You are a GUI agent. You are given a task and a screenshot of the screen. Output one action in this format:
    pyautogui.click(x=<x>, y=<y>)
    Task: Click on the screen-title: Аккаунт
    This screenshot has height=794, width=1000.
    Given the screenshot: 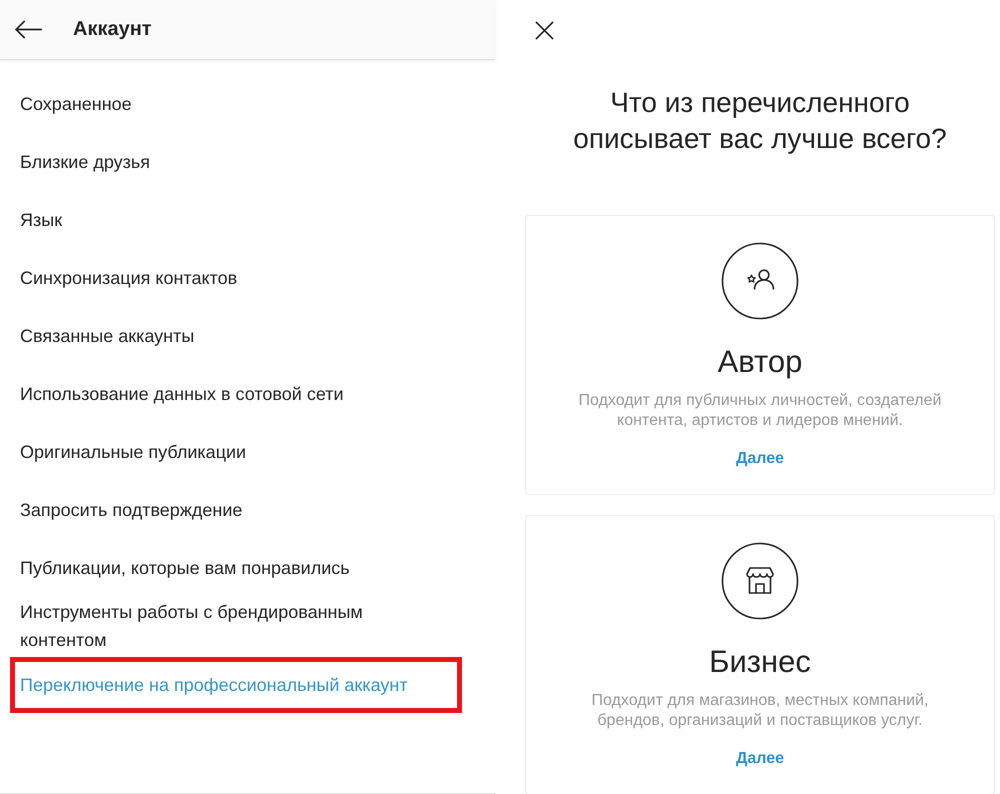 What is the action you would take?
    pyautogui.click(x=112, y=29)
    